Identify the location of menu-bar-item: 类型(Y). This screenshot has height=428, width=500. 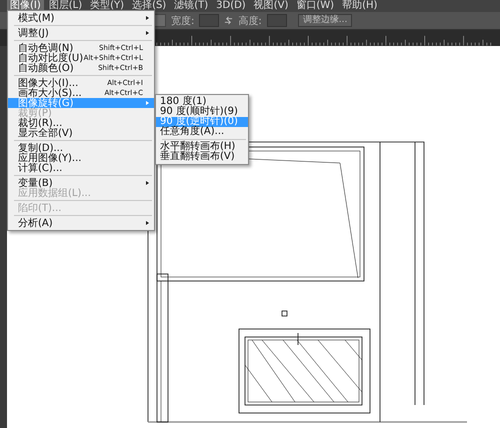
(107, 6).